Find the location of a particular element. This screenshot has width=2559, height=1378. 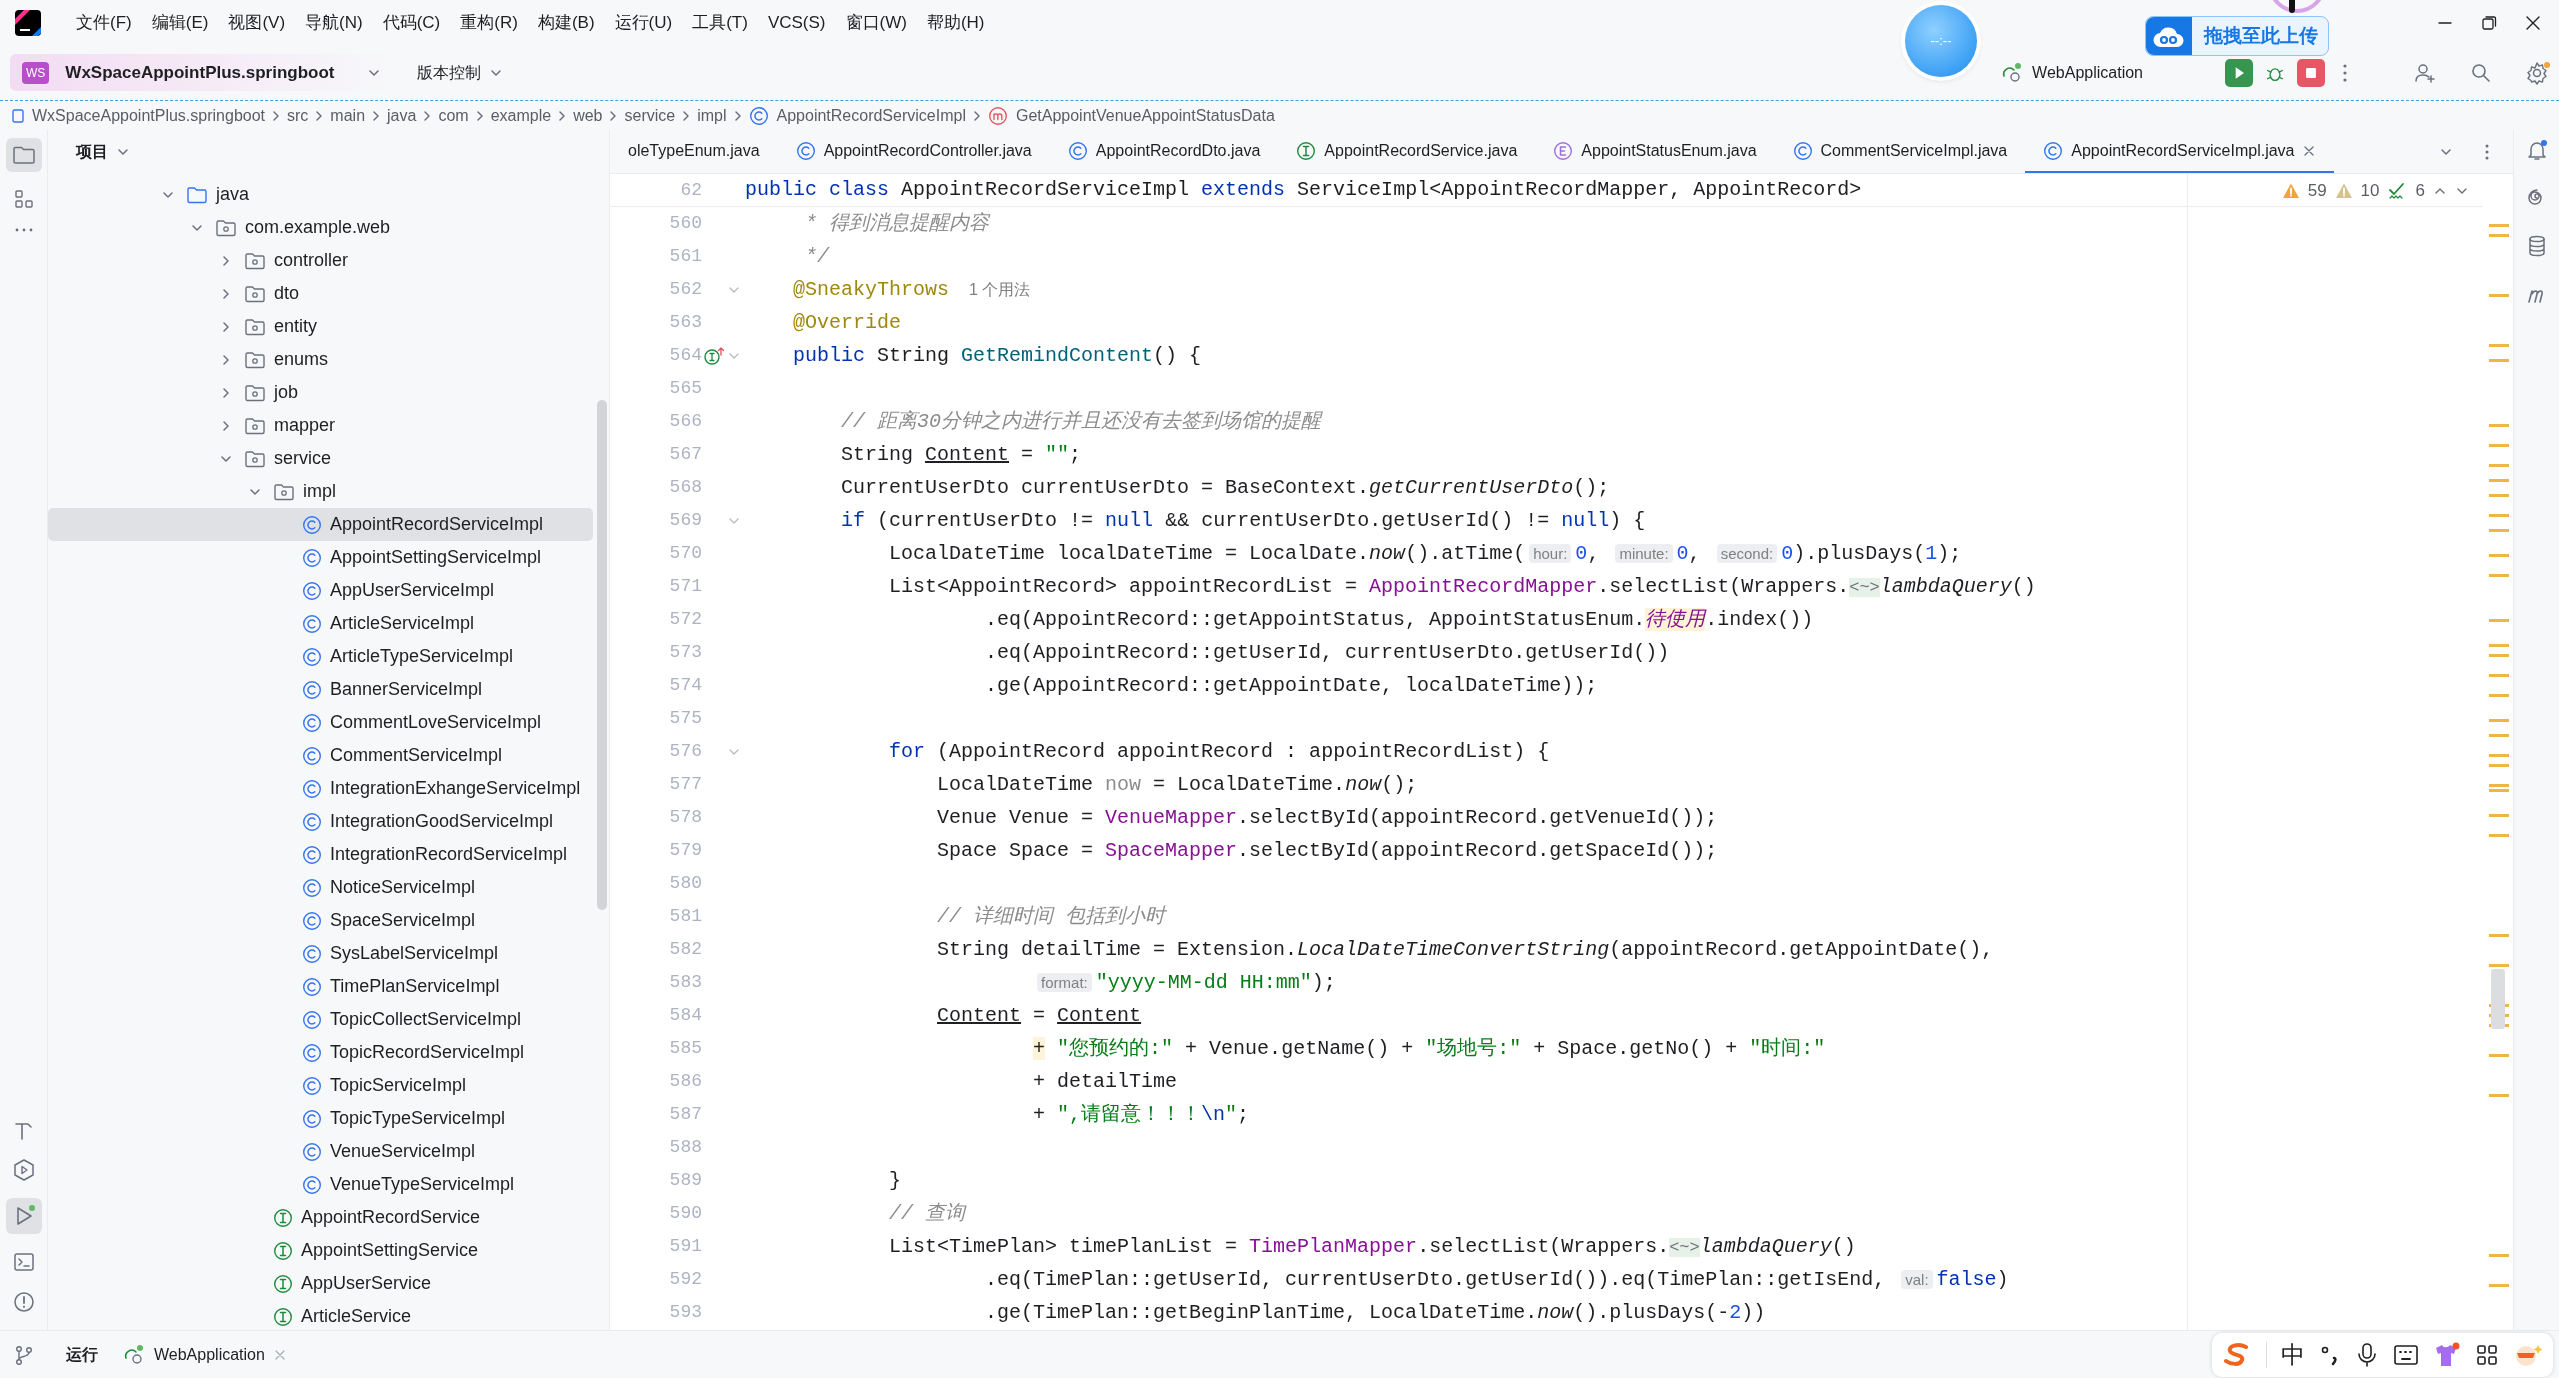

tree-item: AppointSettingService is located at coordinates (320, 1250).